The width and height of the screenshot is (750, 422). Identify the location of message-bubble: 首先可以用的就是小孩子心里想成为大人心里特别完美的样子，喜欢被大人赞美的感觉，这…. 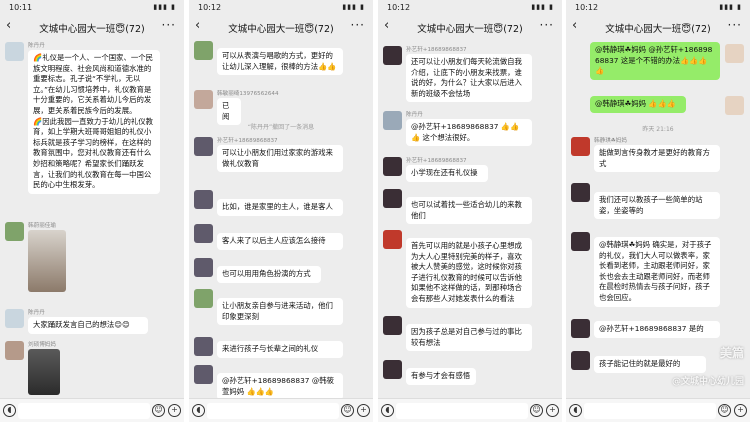
(469, 273).